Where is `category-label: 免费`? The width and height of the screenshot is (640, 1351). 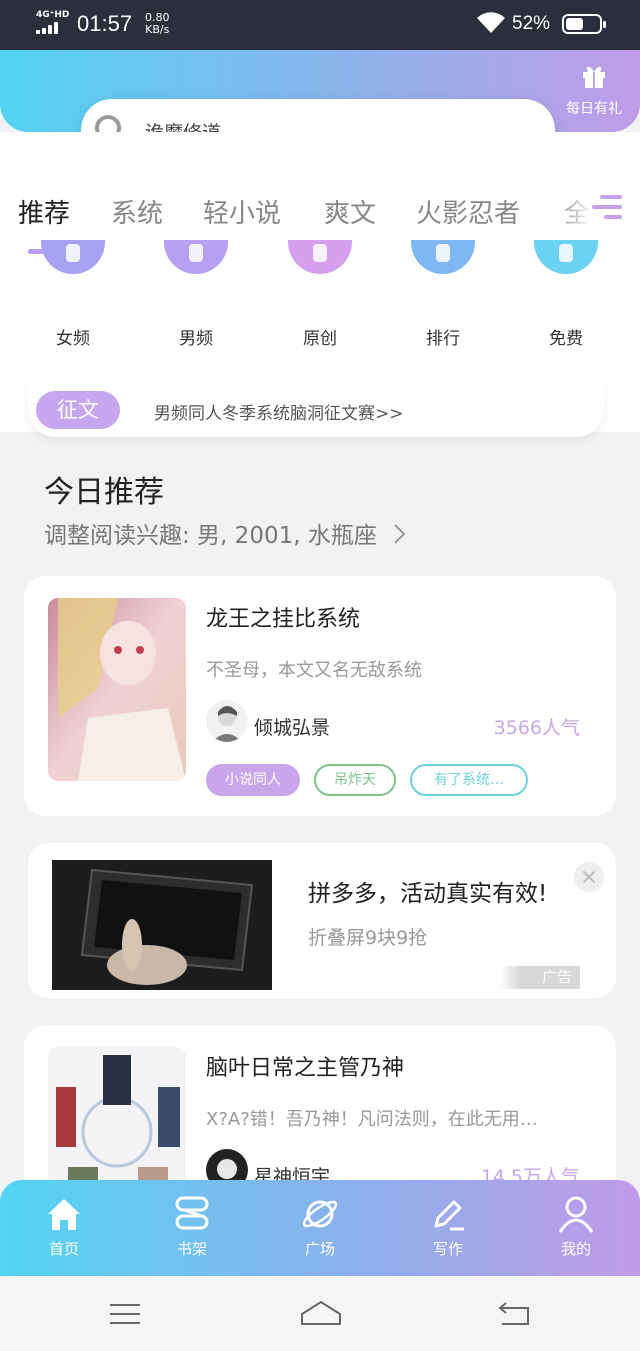 category-label: 免费 is located at coordinates (566, 339).